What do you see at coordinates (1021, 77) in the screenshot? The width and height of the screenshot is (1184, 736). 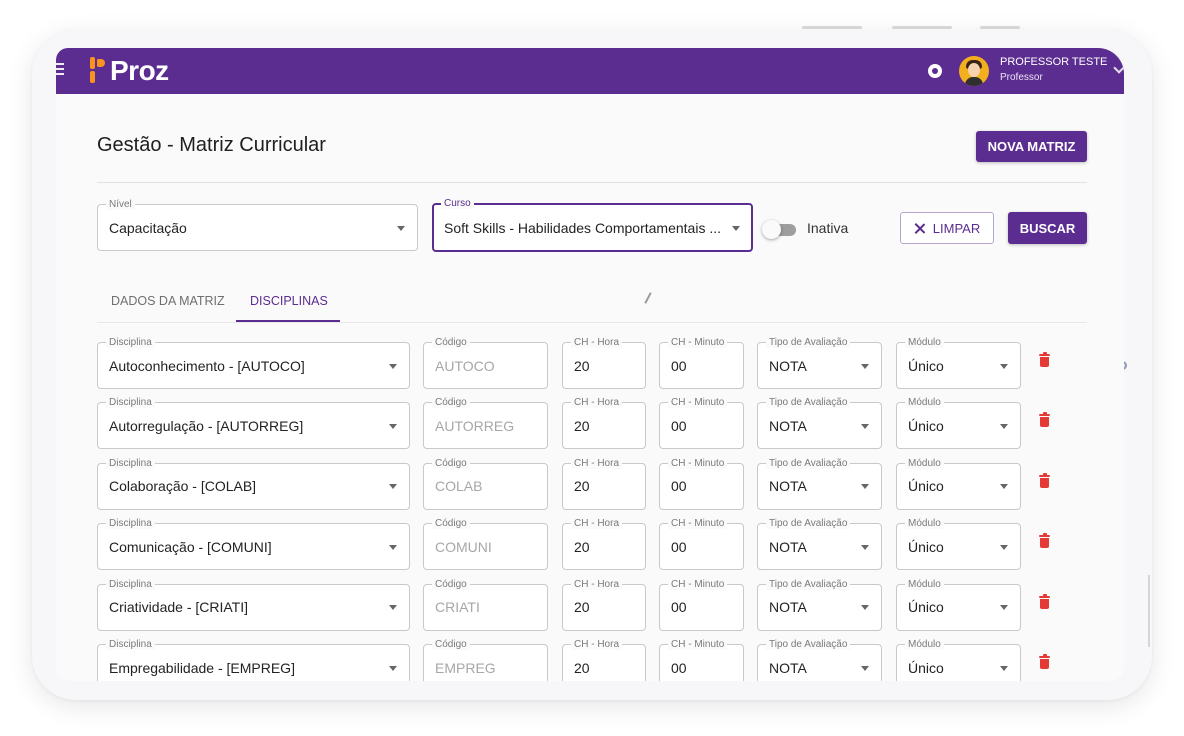 I see `user-role: Professor` at bounding box center [1021, 77].